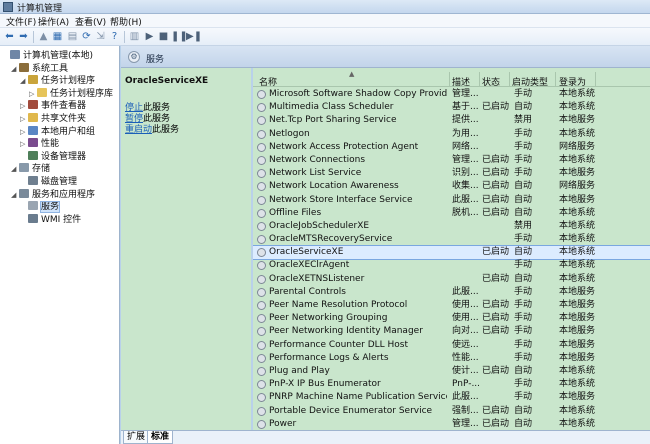 The width and height of the screenshot is (650, 444). I want to click on tab-standard: 标准, so click(160, 437).